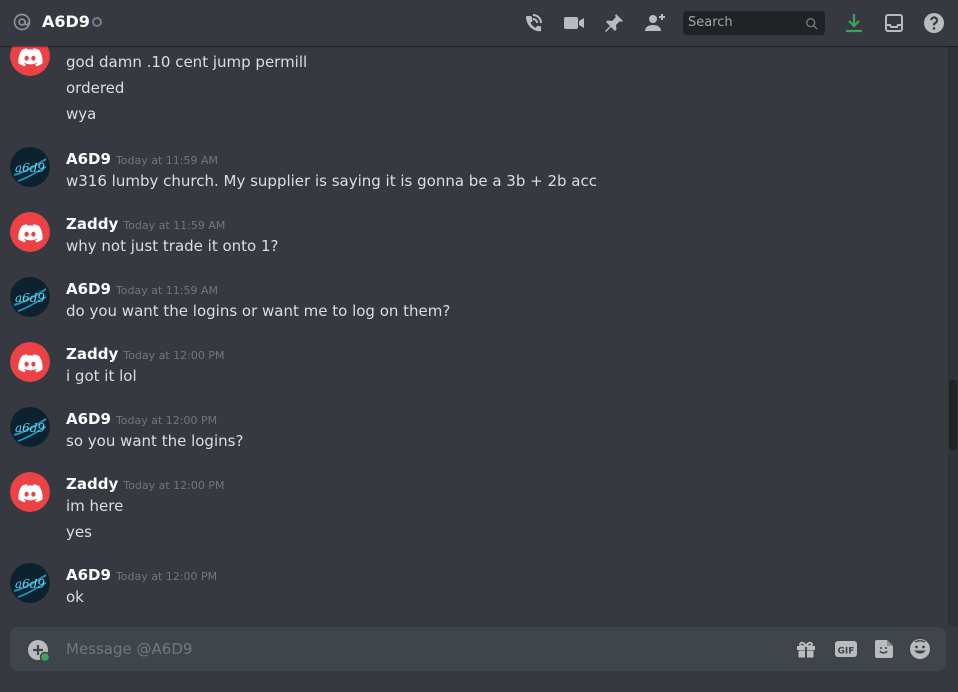 This screenshot has height=692, width=958. What do you see at coordinates (478, 649) in the screenshot?
I see `message-composer: Message @A6D9 GIF` at bounding box center [478, 649].